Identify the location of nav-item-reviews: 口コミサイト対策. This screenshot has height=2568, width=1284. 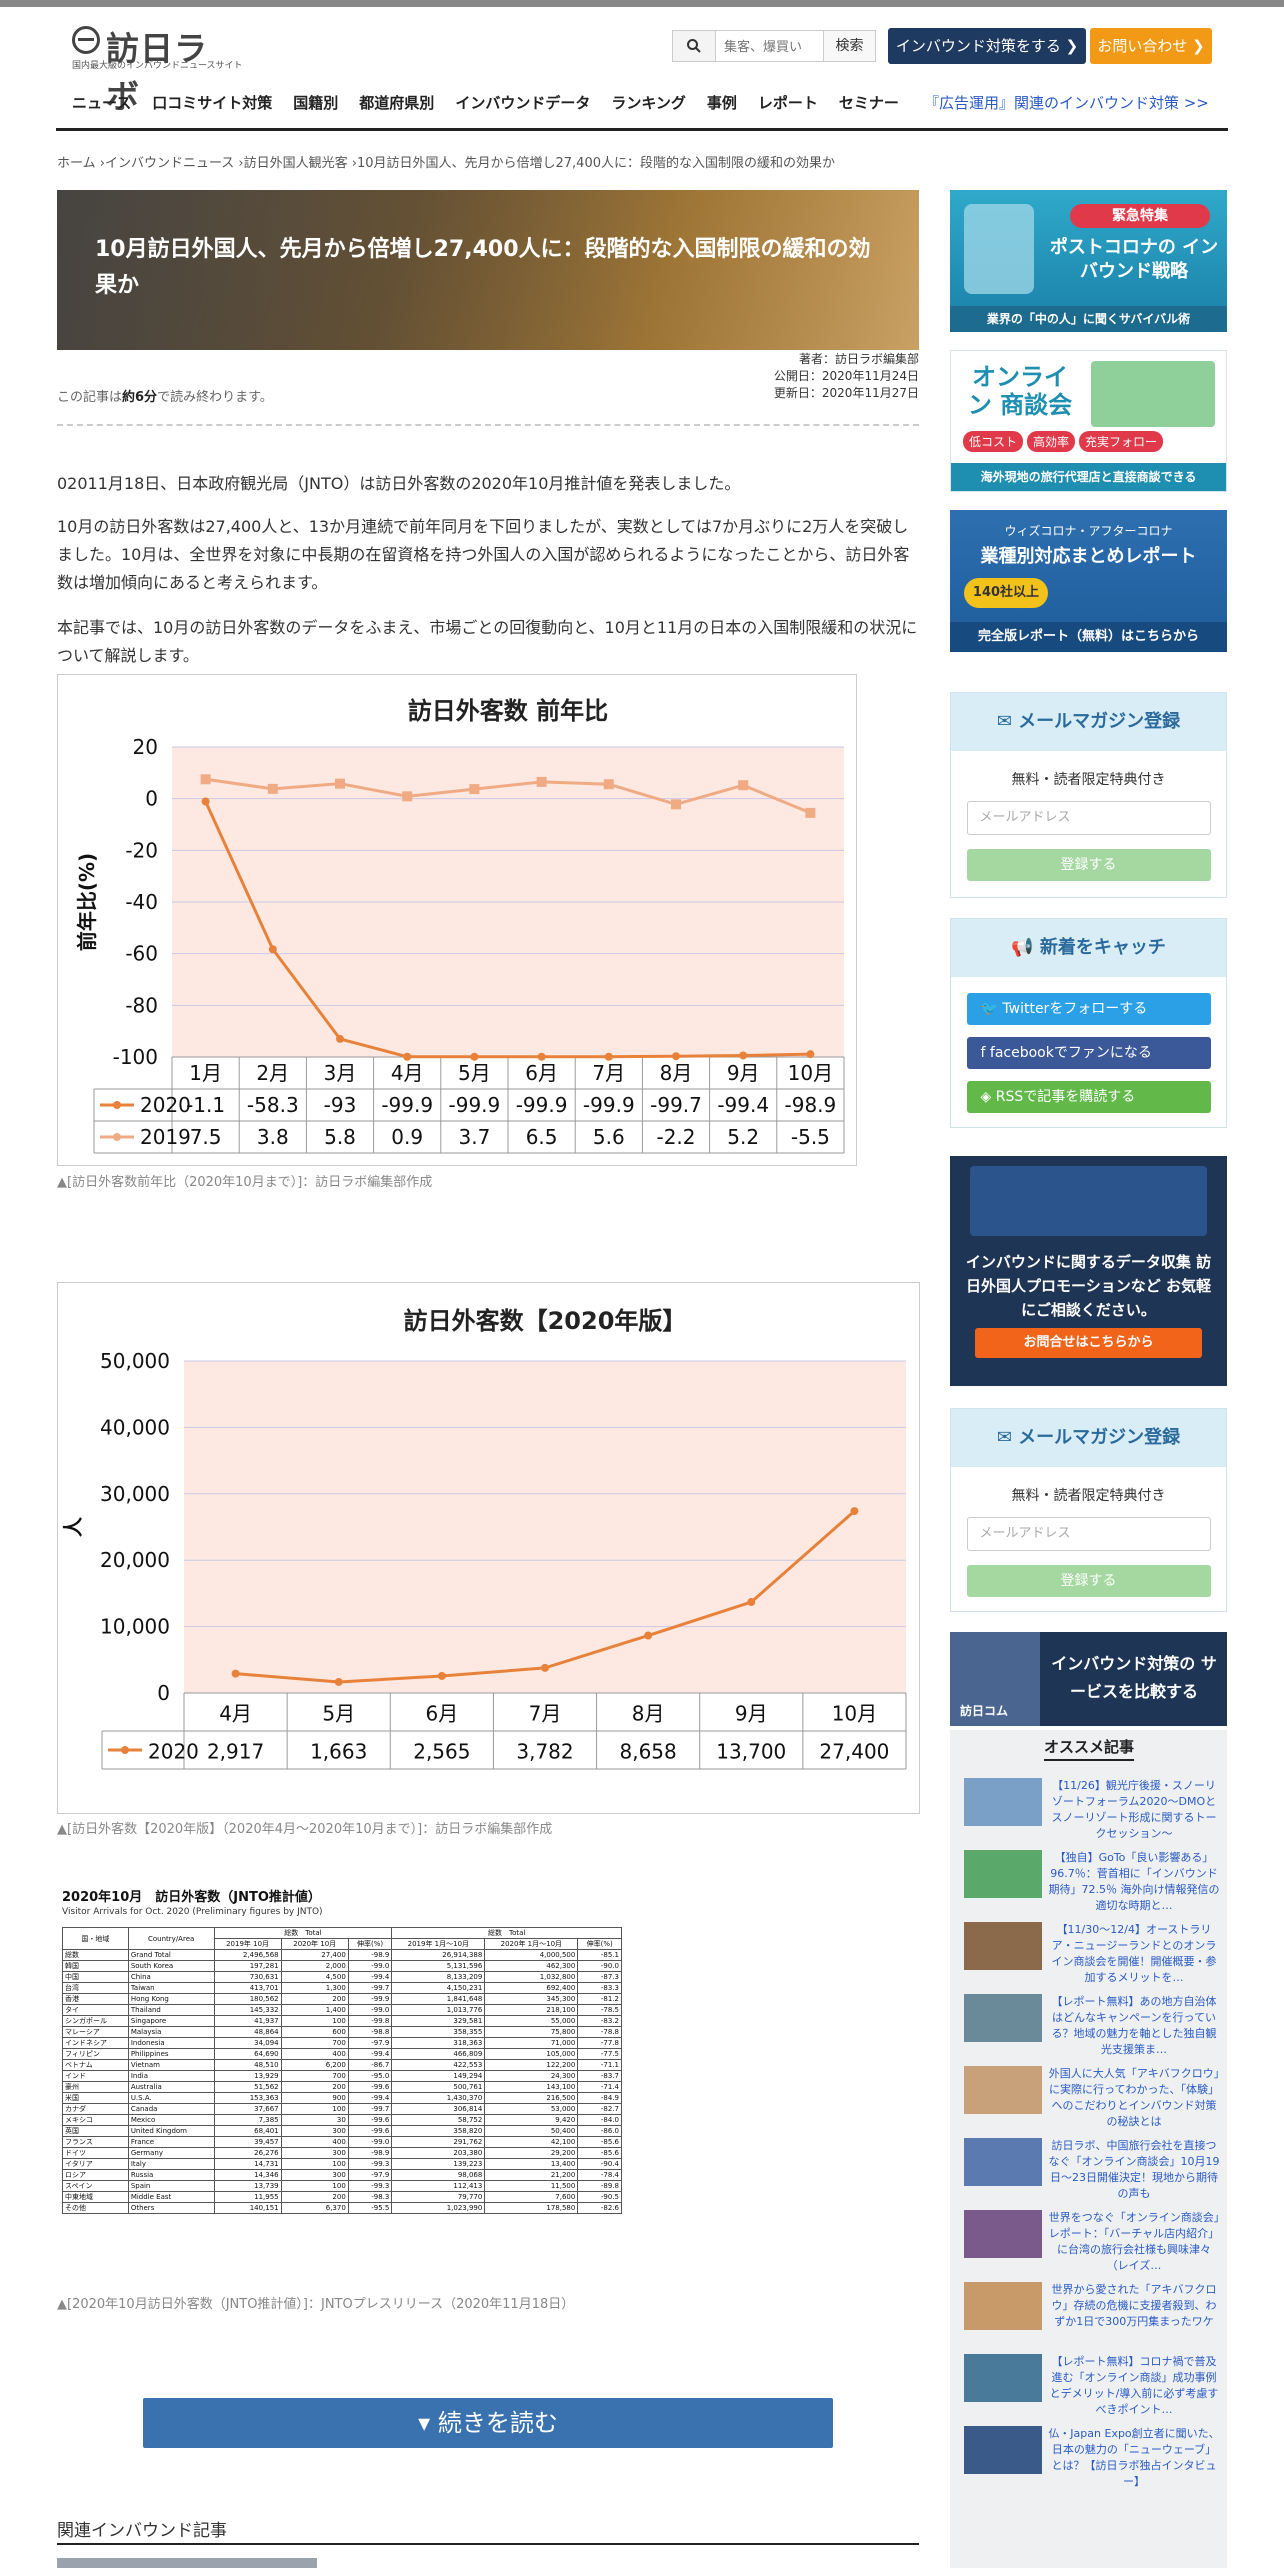
(212, 102).